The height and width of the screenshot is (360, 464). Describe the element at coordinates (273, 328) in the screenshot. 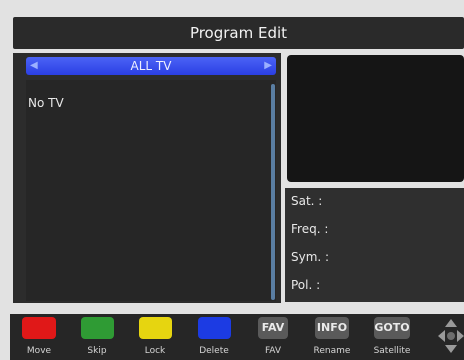

I see `fav-key-button: FAV` at that location.